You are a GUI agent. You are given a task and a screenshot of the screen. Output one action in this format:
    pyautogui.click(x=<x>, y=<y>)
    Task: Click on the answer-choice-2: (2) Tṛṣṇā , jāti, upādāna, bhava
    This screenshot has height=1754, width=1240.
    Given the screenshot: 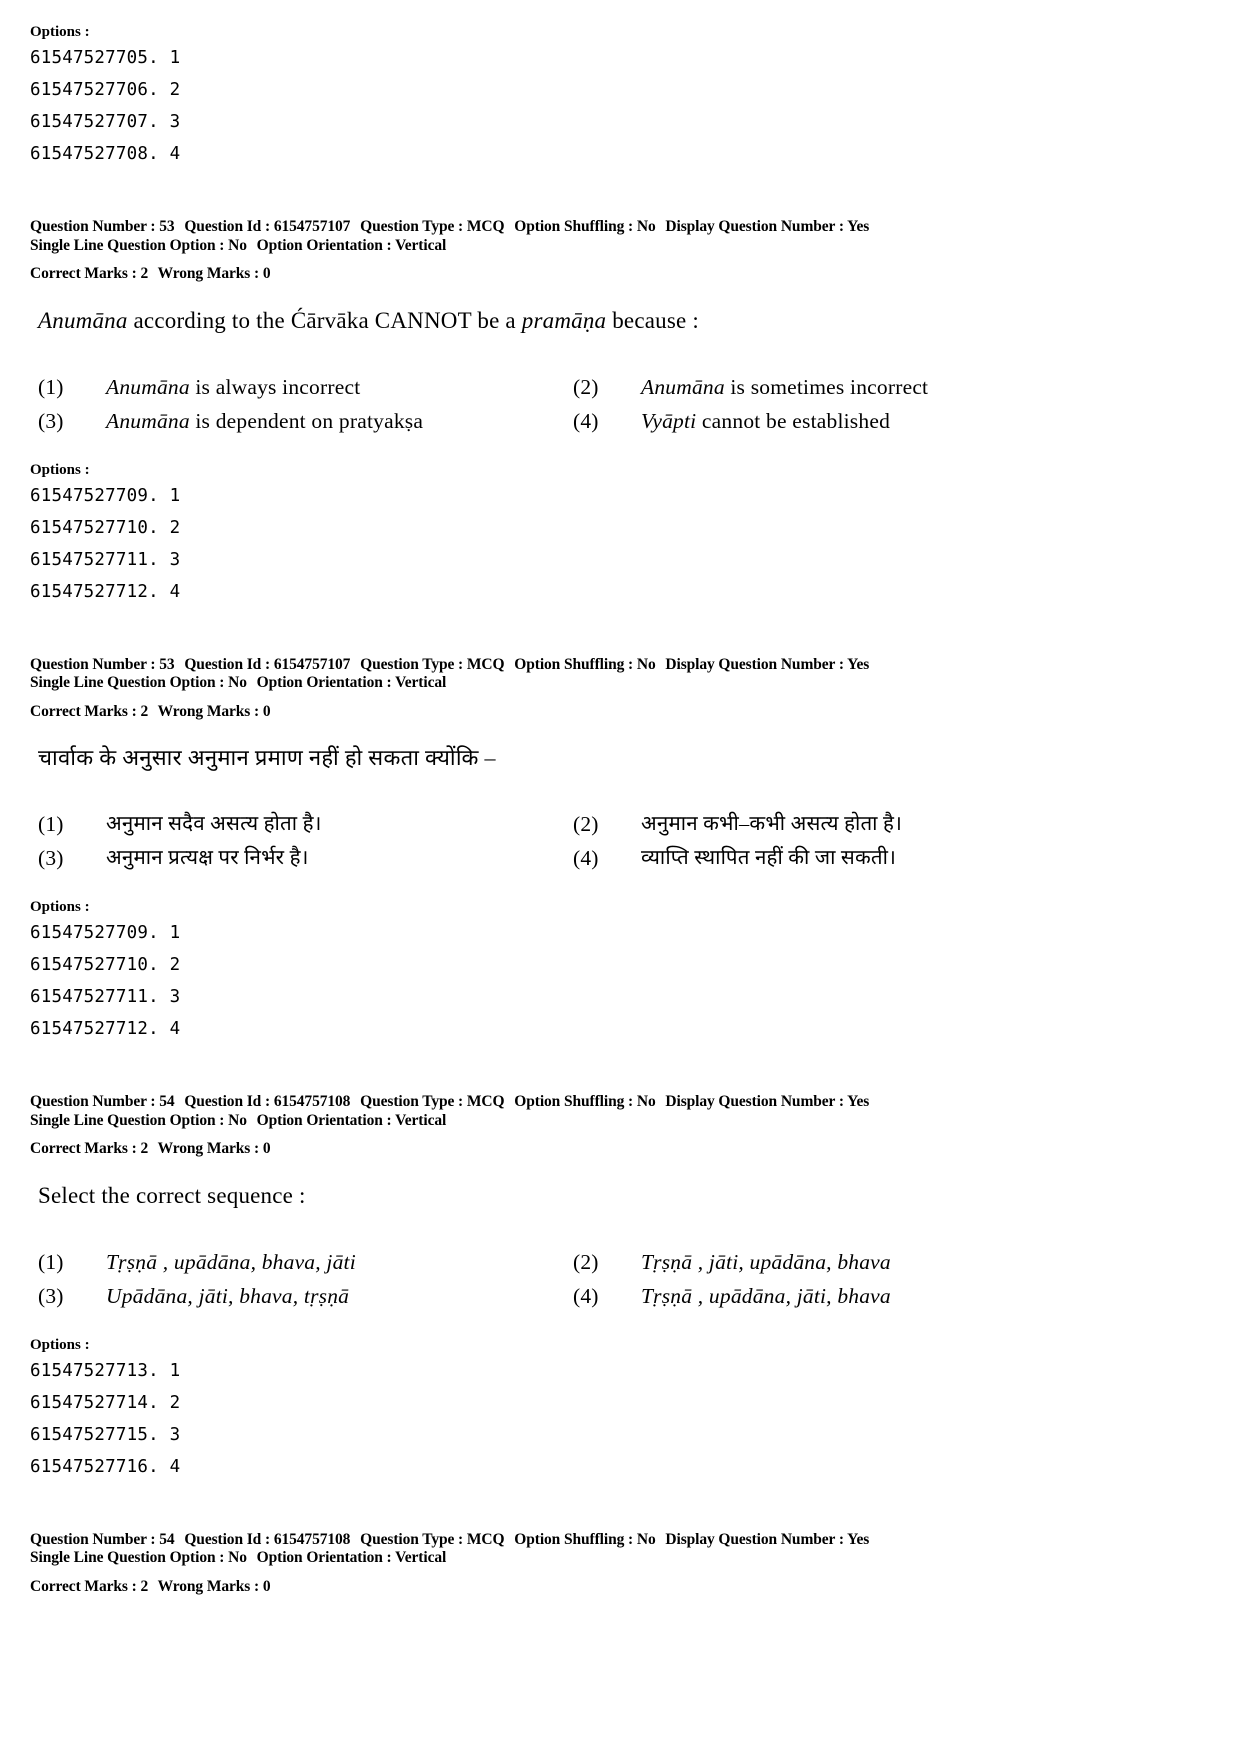 What is the action you would take?
    pyautogui.click(x=800, y=1262)
    